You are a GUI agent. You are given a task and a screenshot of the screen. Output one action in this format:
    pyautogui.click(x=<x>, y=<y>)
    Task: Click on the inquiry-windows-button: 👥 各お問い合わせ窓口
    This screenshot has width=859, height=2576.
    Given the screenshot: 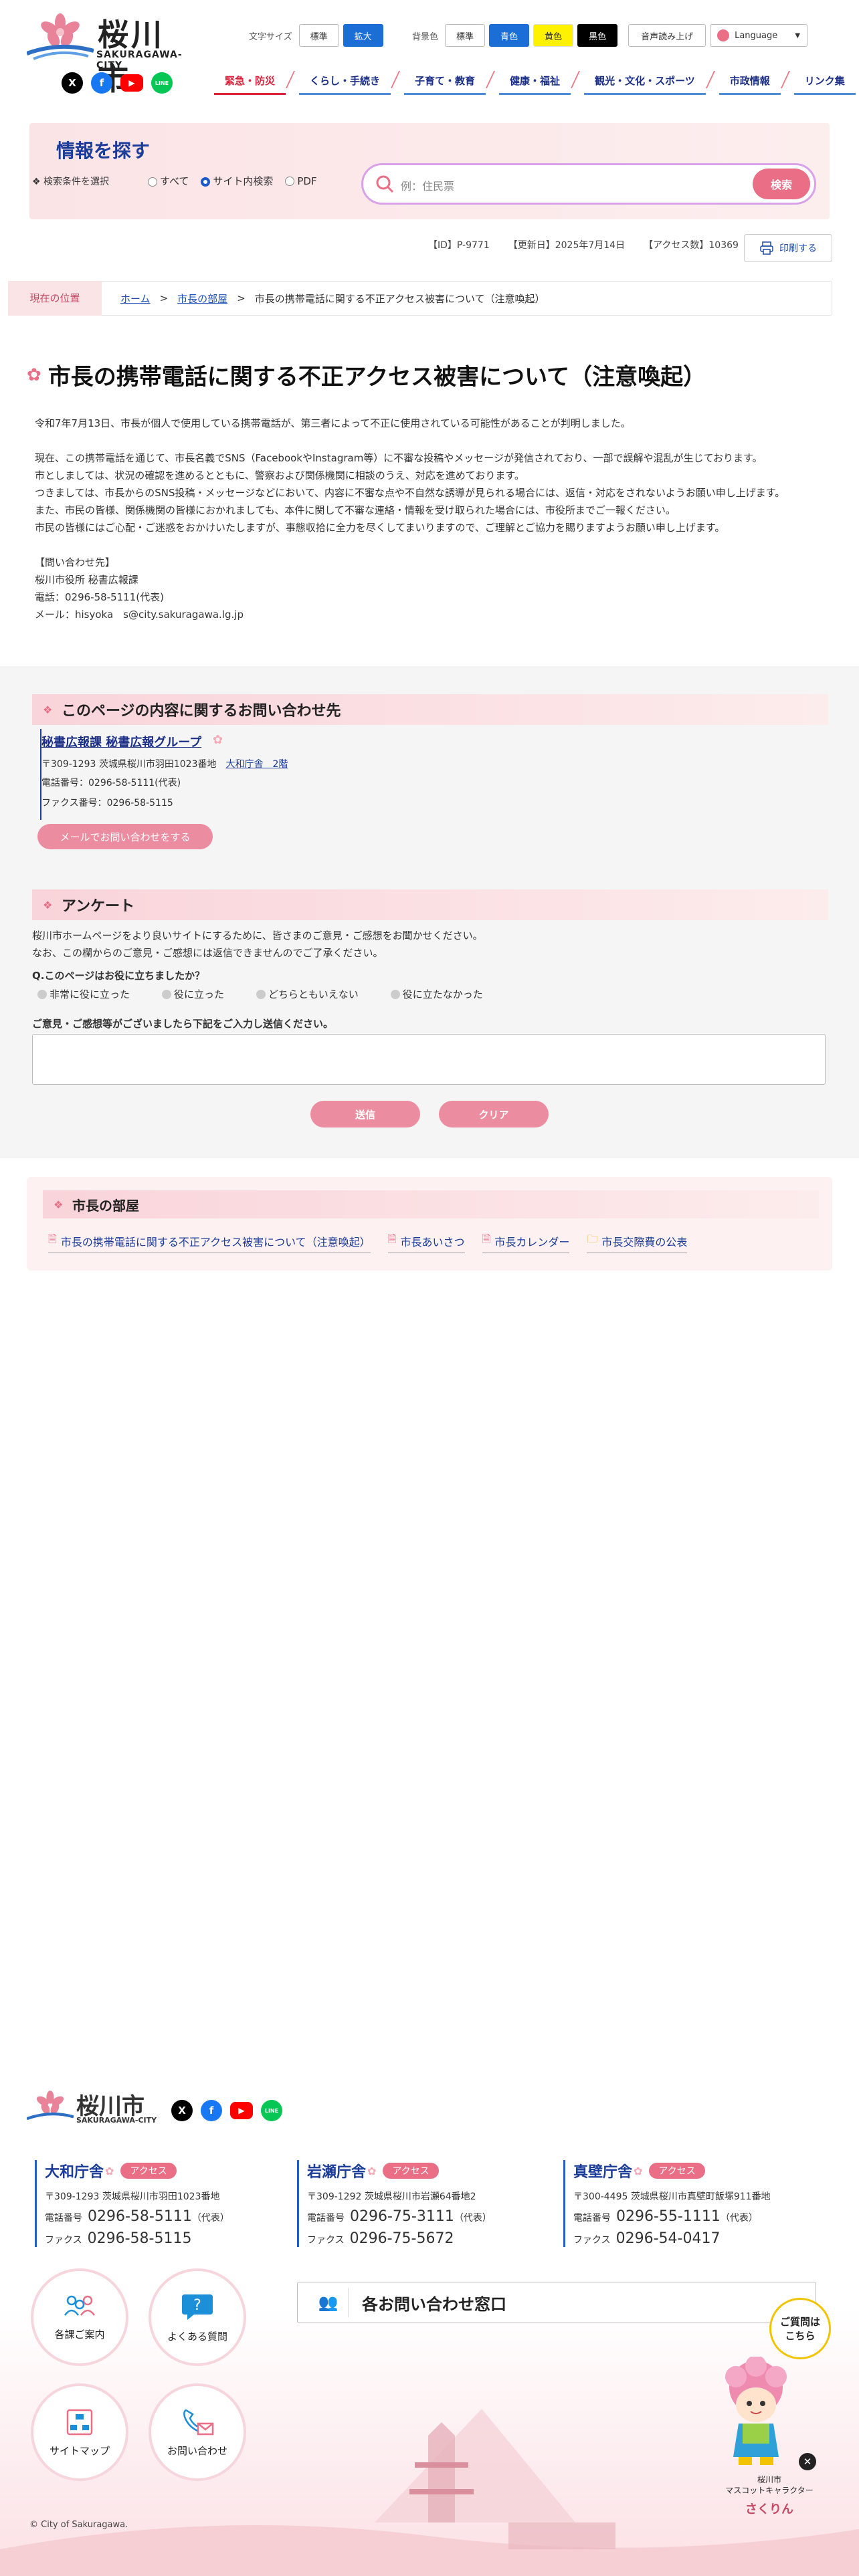 What is the action you would take?
    pyautogui.click(x=556, y=2303)
    